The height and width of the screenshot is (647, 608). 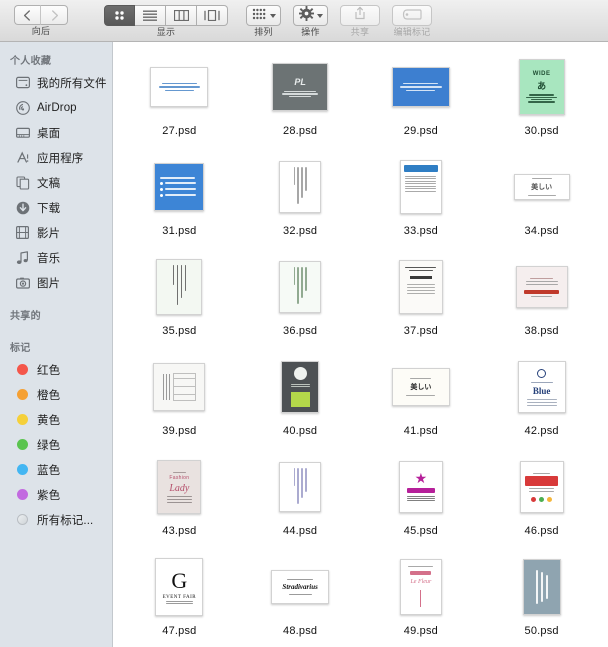 I want to click on action-button, so click(x=310, y=15).